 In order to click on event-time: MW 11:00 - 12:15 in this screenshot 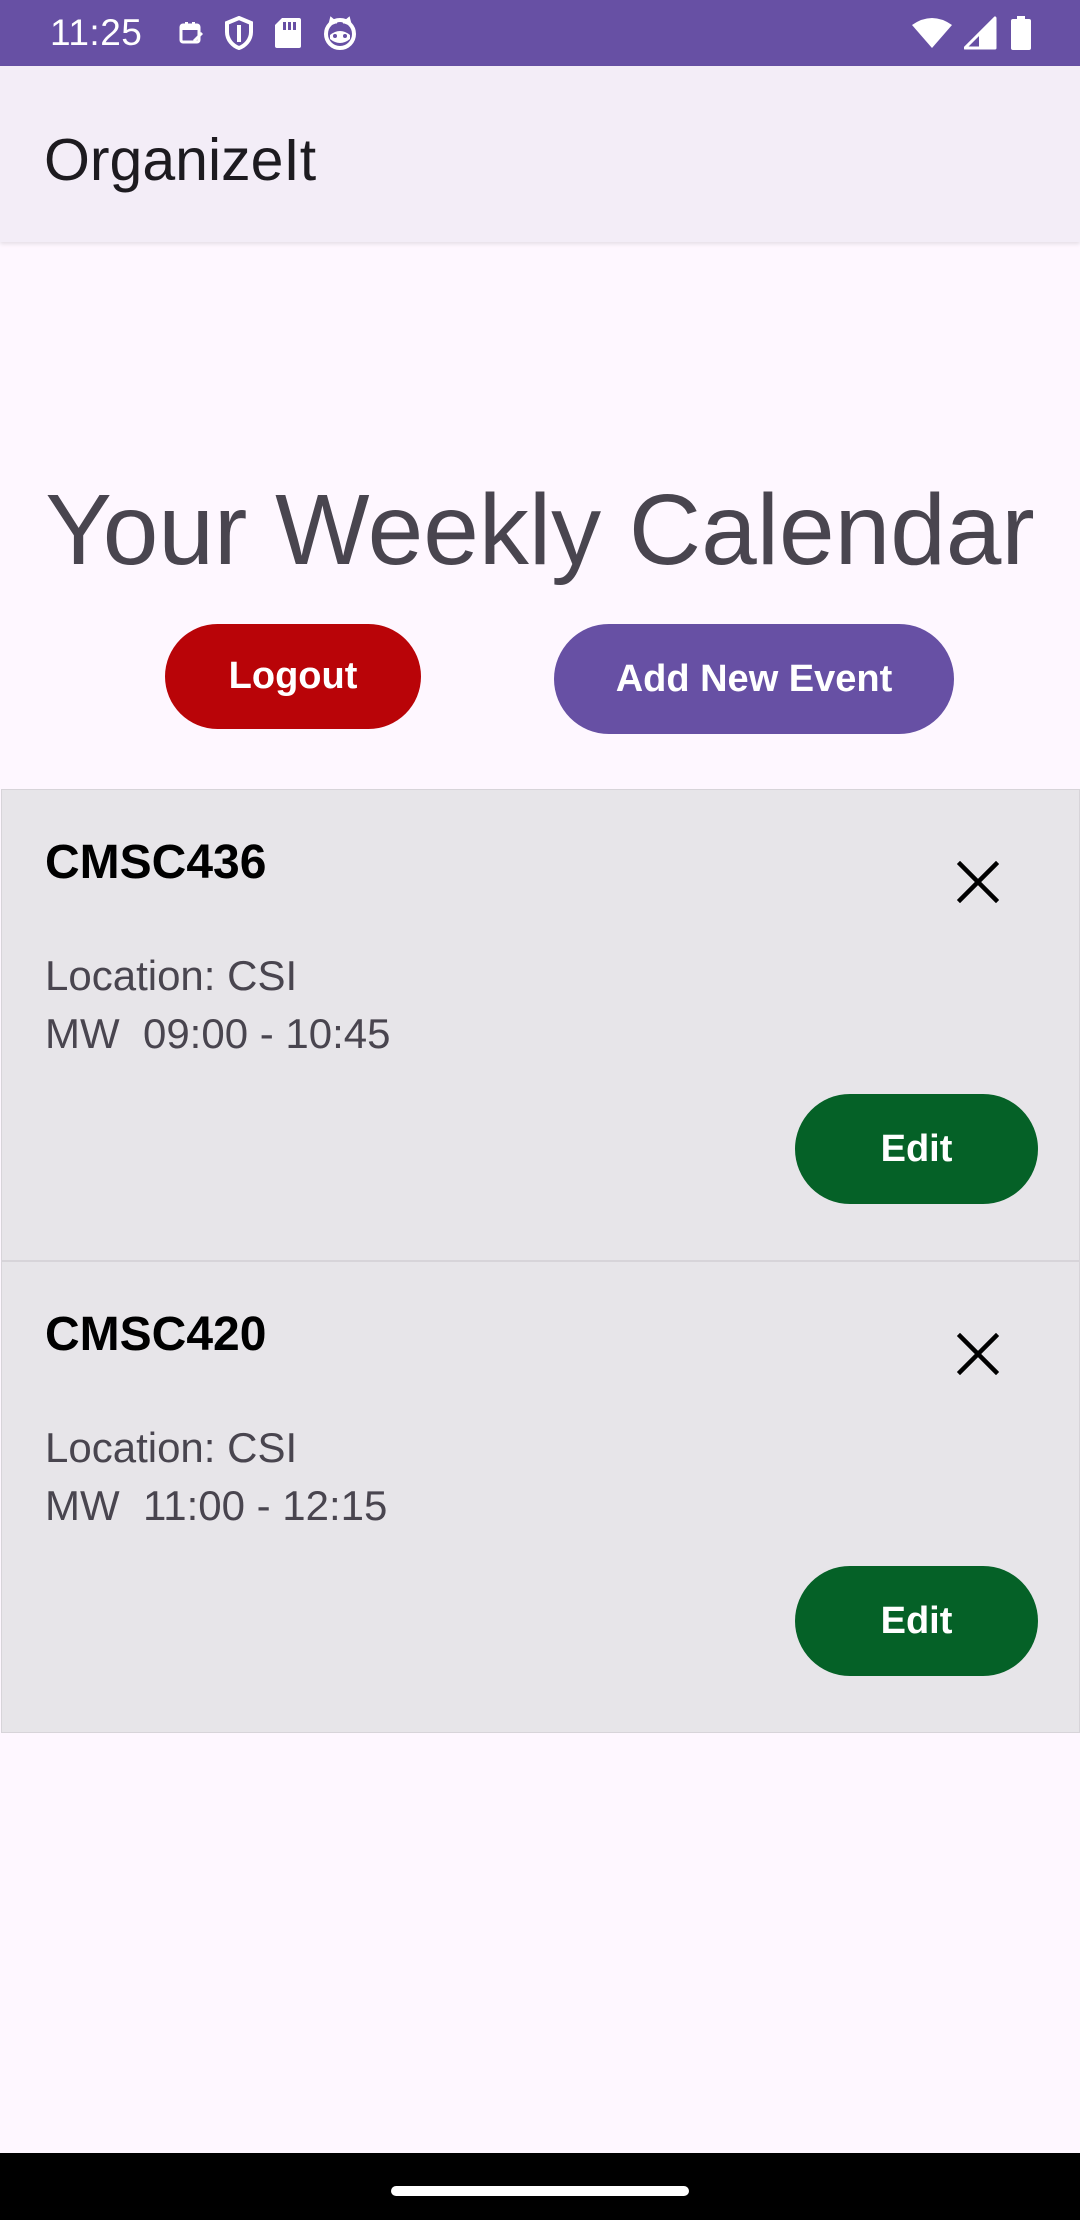, I will do `click(216, 1505)`.